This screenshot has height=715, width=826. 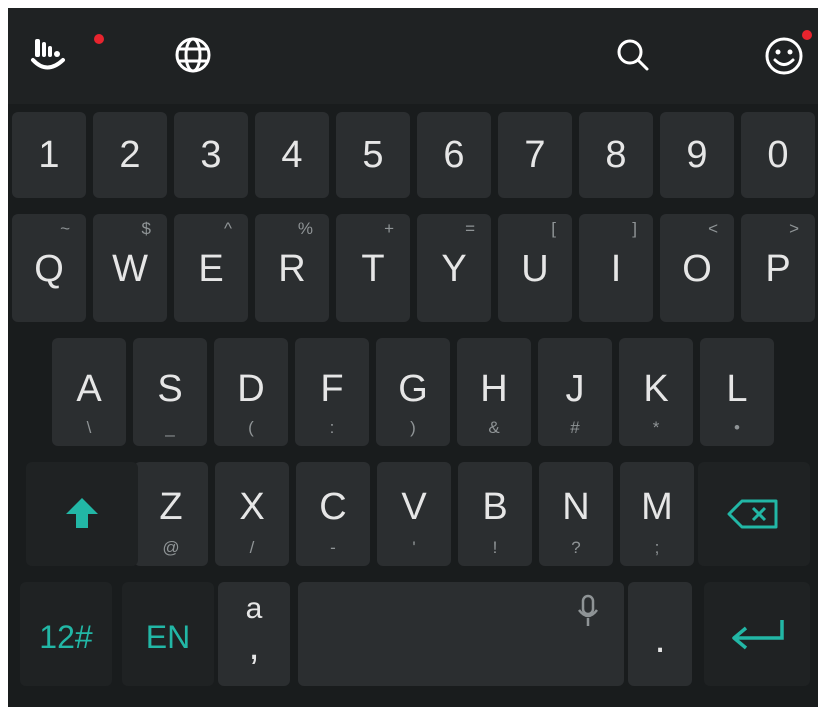 I want to click on key-alt-label: ^, so click(x=228, y=228).